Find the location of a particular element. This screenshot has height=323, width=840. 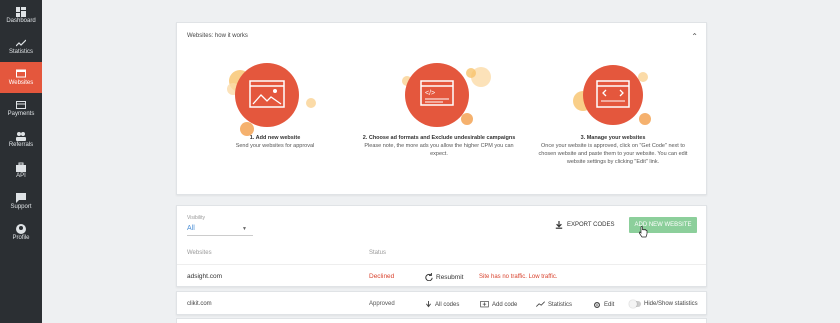

sidebar-item-referrals: Referrals is located at coordinates (21, 139).